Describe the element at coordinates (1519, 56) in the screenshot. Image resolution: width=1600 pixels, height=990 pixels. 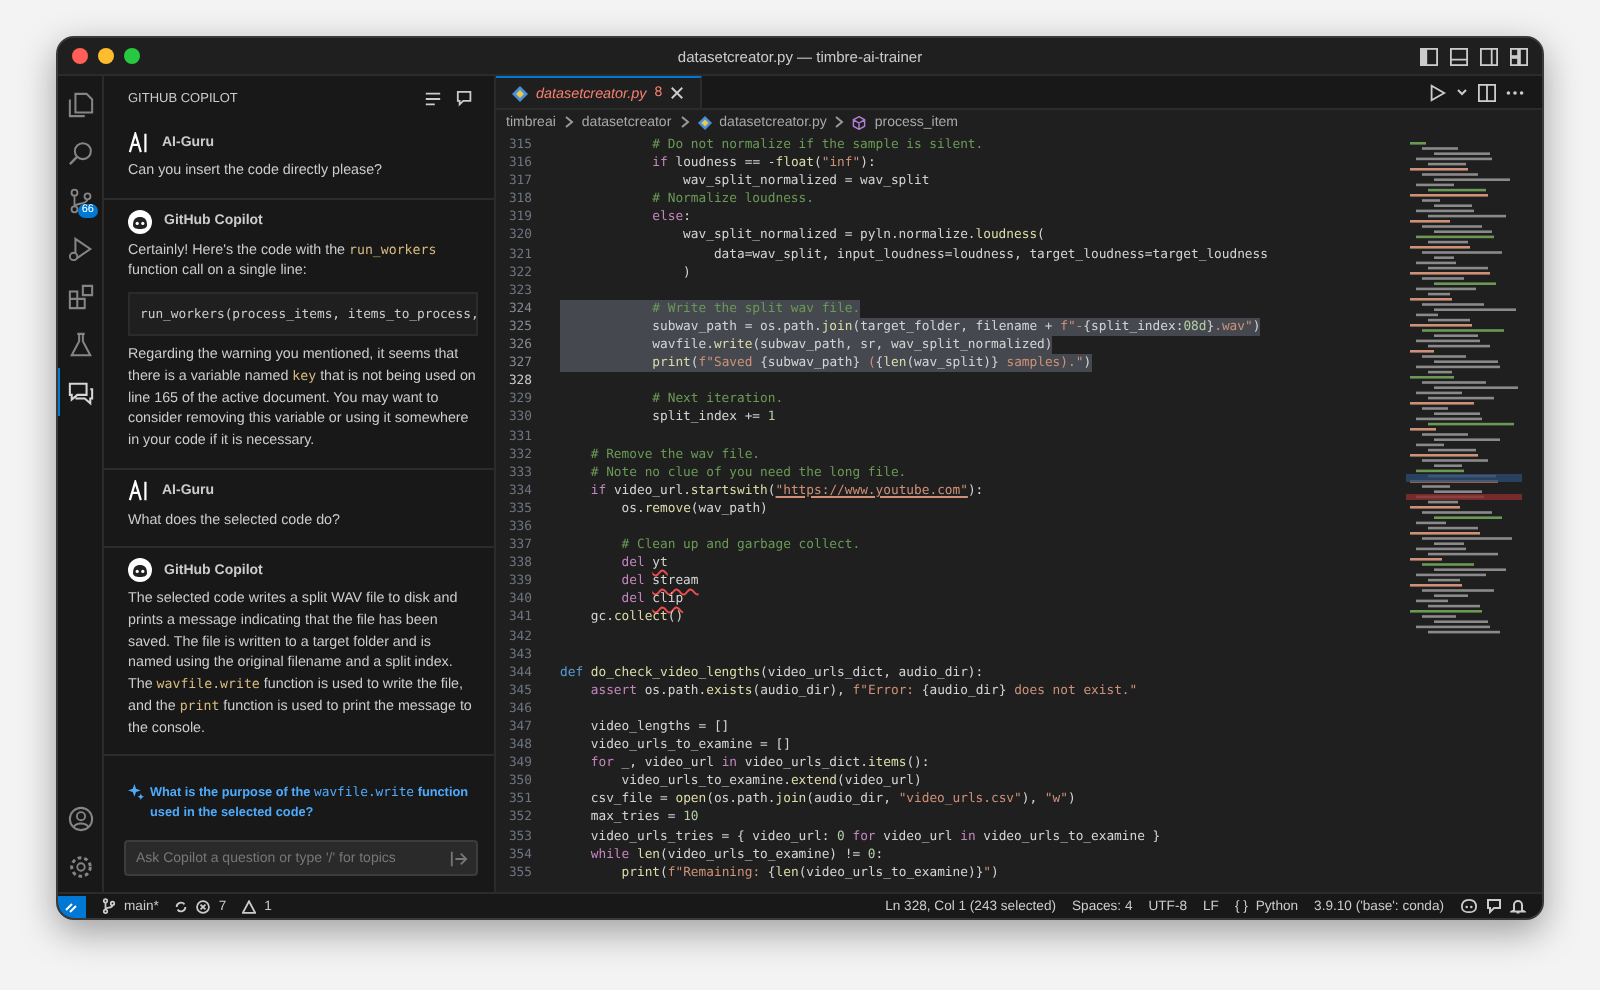
I see `customize-layout-icon` at that location.